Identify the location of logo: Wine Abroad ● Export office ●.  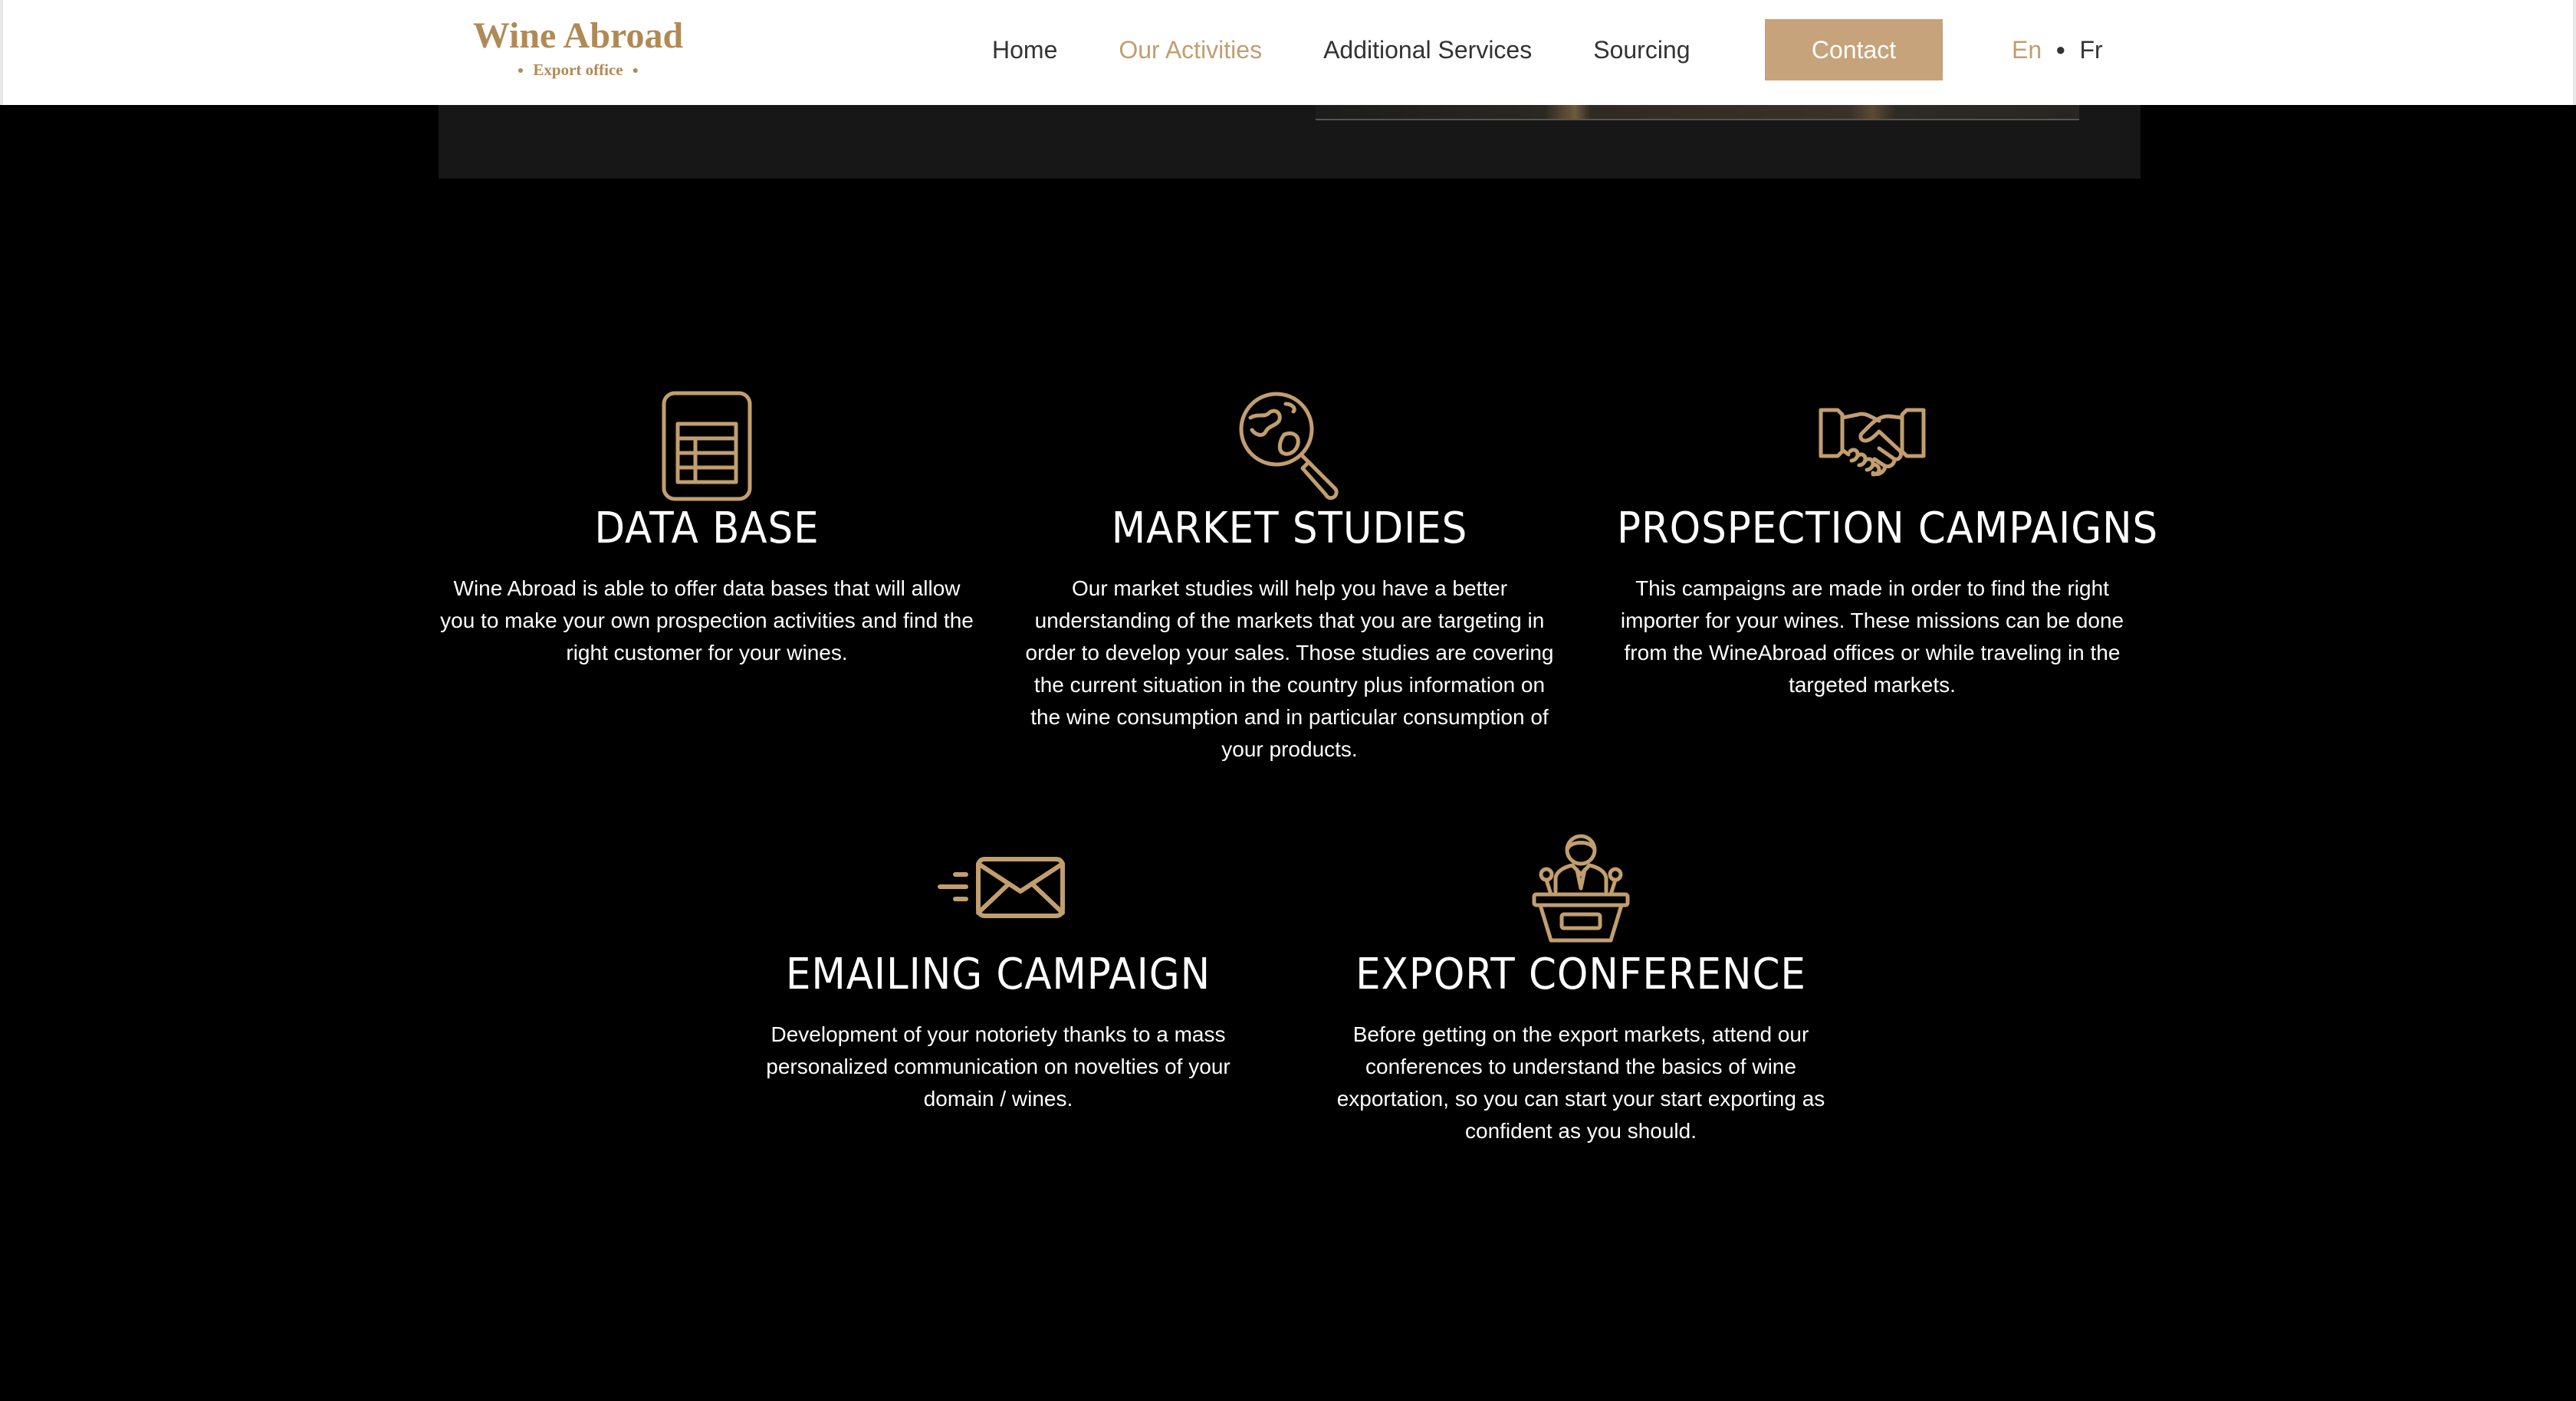
(578, 48).